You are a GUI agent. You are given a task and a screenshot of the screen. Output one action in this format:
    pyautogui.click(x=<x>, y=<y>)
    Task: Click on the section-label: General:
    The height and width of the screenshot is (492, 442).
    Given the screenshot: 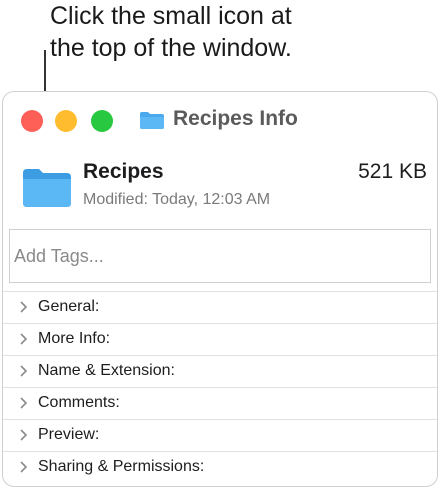 What is the action you would take?
    pyautogui.click(x=69, y=306)
    